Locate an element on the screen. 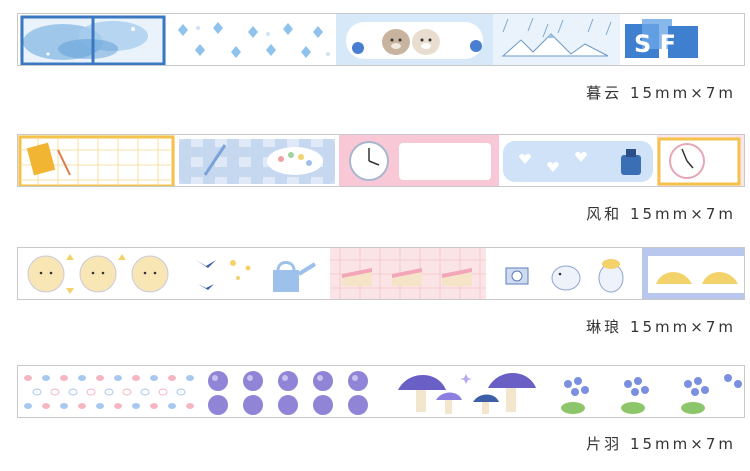 This screenshot has height=471, width=750. clock-pattern is located at coordinates (700, 160).